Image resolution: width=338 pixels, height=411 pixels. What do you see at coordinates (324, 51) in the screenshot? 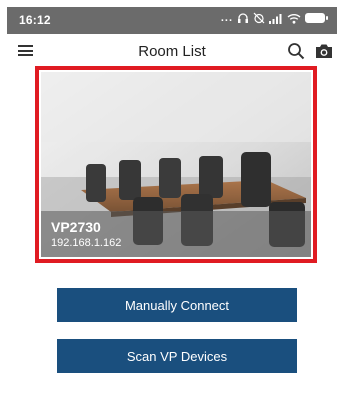
I see `camera-icon` at bounding box center [324, 51].